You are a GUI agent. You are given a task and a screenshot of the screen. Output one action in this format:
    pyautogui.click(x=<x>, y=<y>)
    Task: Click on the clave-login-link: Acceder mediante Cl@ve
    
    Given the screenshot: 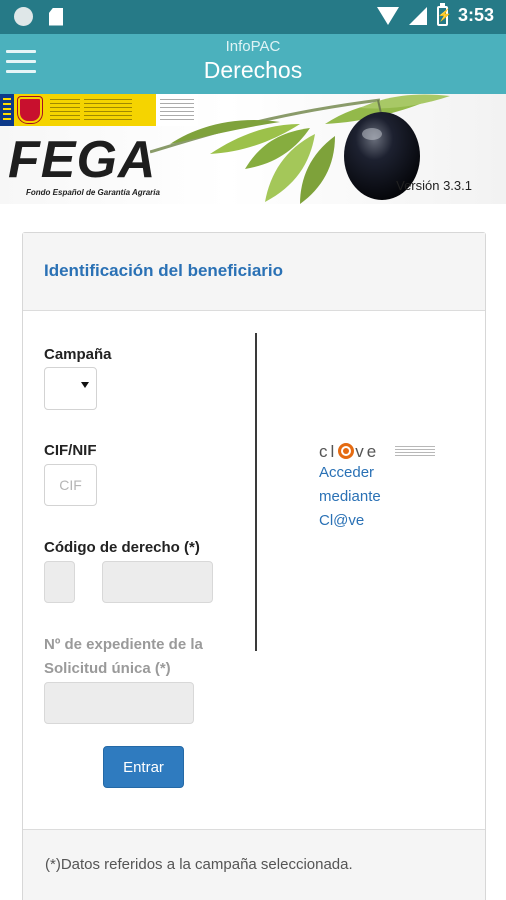 What is the action you would take?
    pyautogui.click(x=374, y=497)
    